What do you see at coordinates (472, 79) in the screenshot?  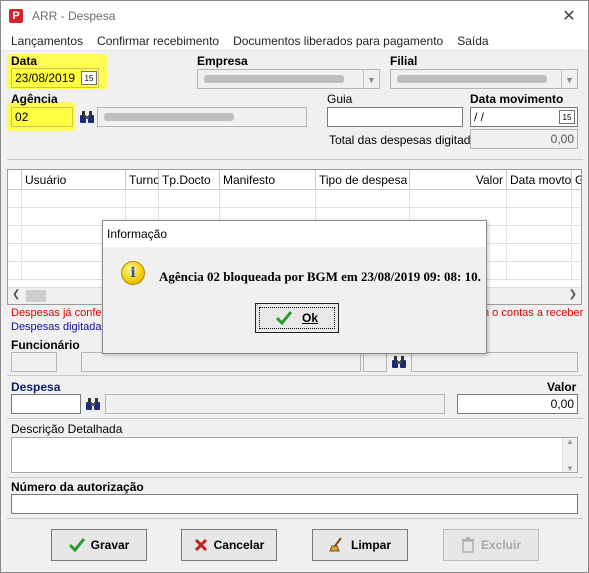 I see `filial-redacted` at bounding box center [472, 79].